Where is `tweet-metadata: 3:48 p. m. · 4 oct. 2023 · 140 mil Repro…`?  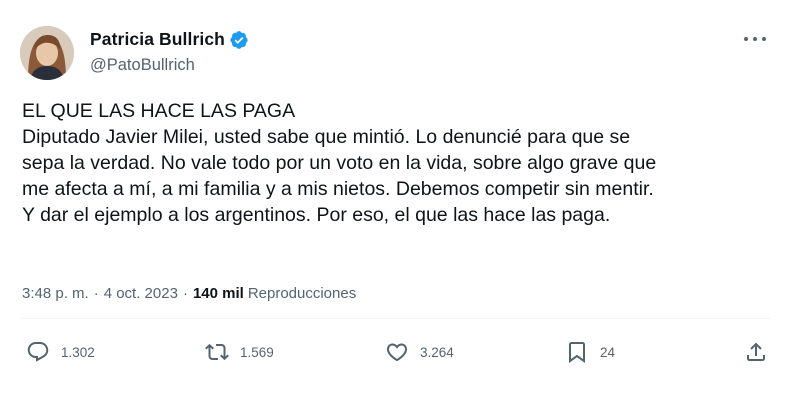
tweet-metadata: 3:48 p. m. · 4 oct. 2023 · 140 mil Repro… is located at coordinates (189, 293).